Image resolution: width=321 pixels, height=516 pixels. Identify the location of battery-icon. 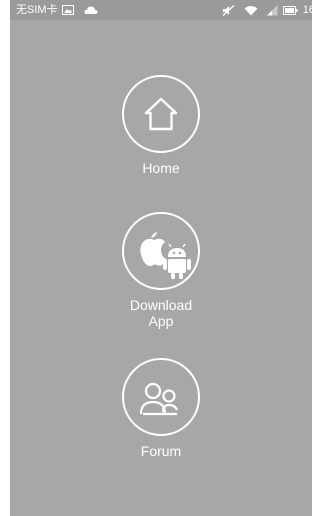
(290, 10).